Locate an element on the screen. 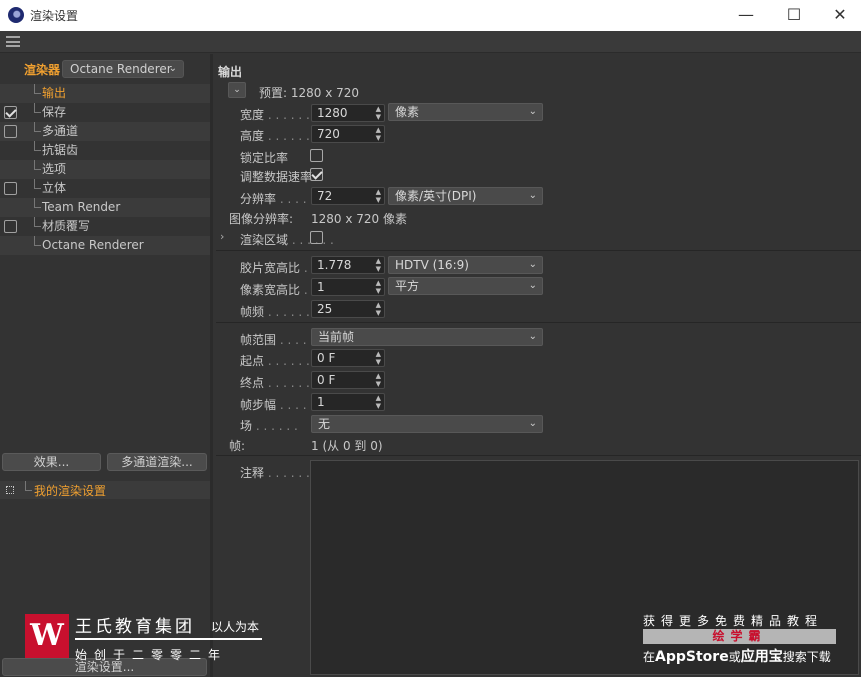 The height and width of the screenshot is (677, 861). resolution-label: 分辨率 is located at coordinates (281, 198).